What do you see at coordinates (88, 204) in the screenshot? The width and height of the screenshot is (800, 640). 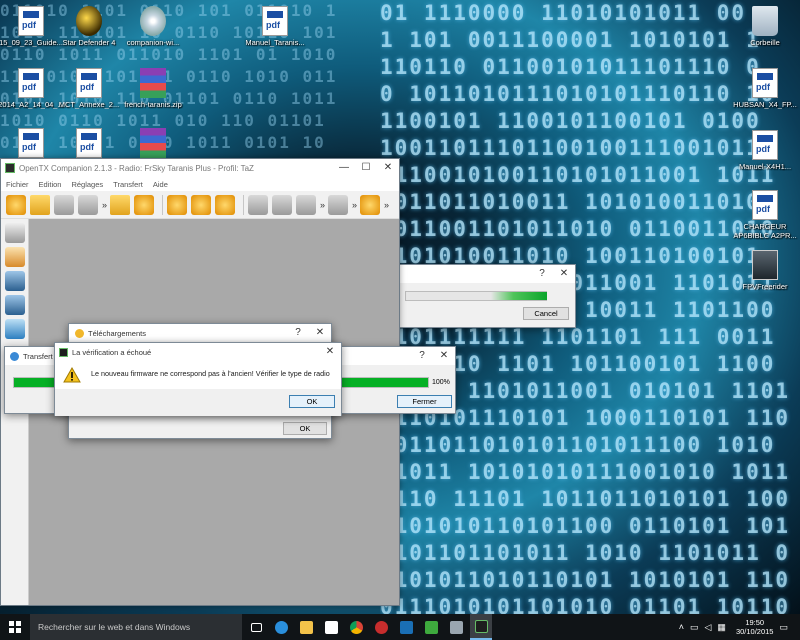 I see `save-icon` at bounding box center [88, 204].